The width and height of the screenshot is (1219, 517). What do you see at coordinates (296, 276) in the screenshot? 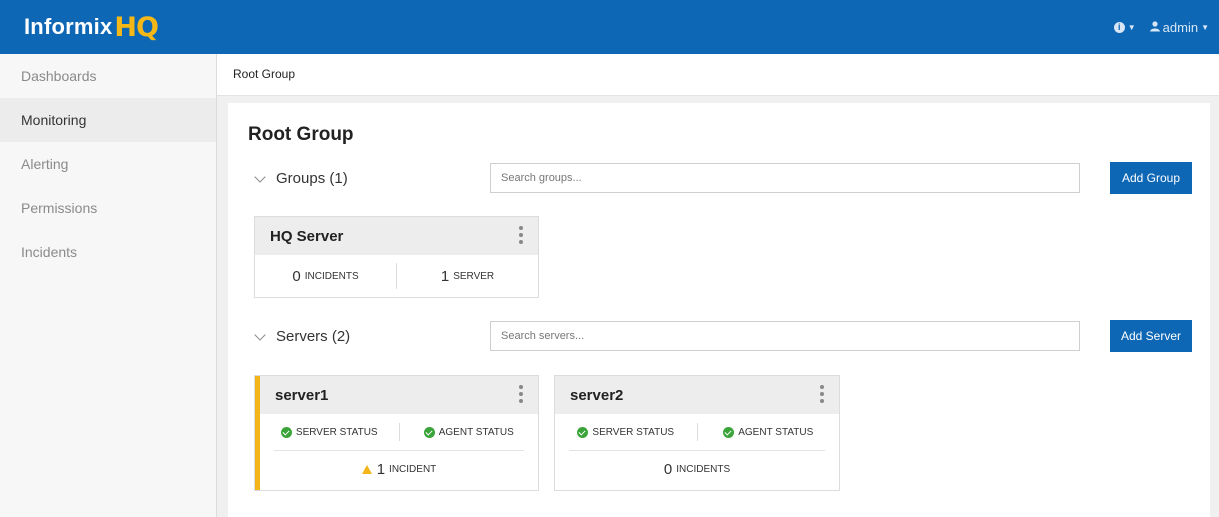
I see `incidents-count: 0` at bounding box center [296, 276].